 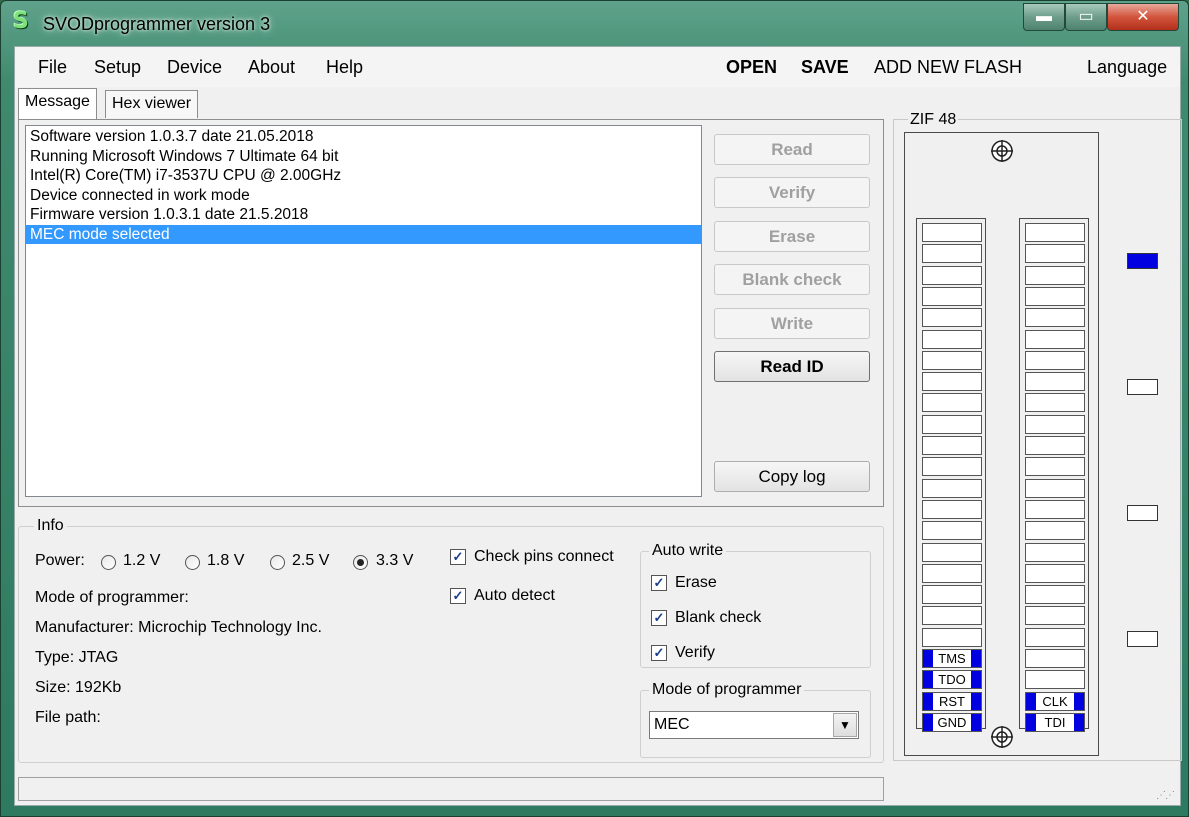 I want to click on menu-device: Device, so click(x=194, y=67).